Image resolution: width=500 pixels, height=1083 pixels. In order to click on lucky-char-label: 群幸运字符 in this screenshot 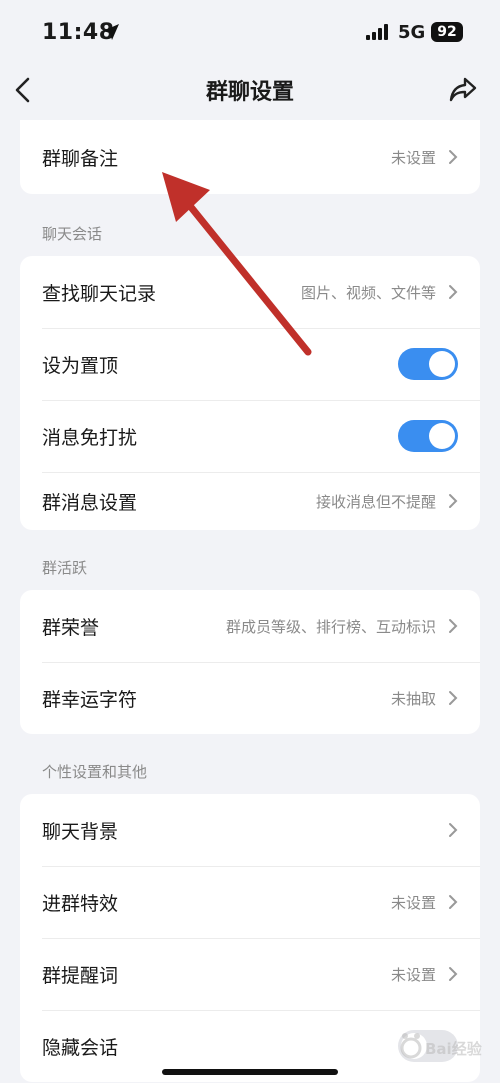, I will do `click(90, 699)`.